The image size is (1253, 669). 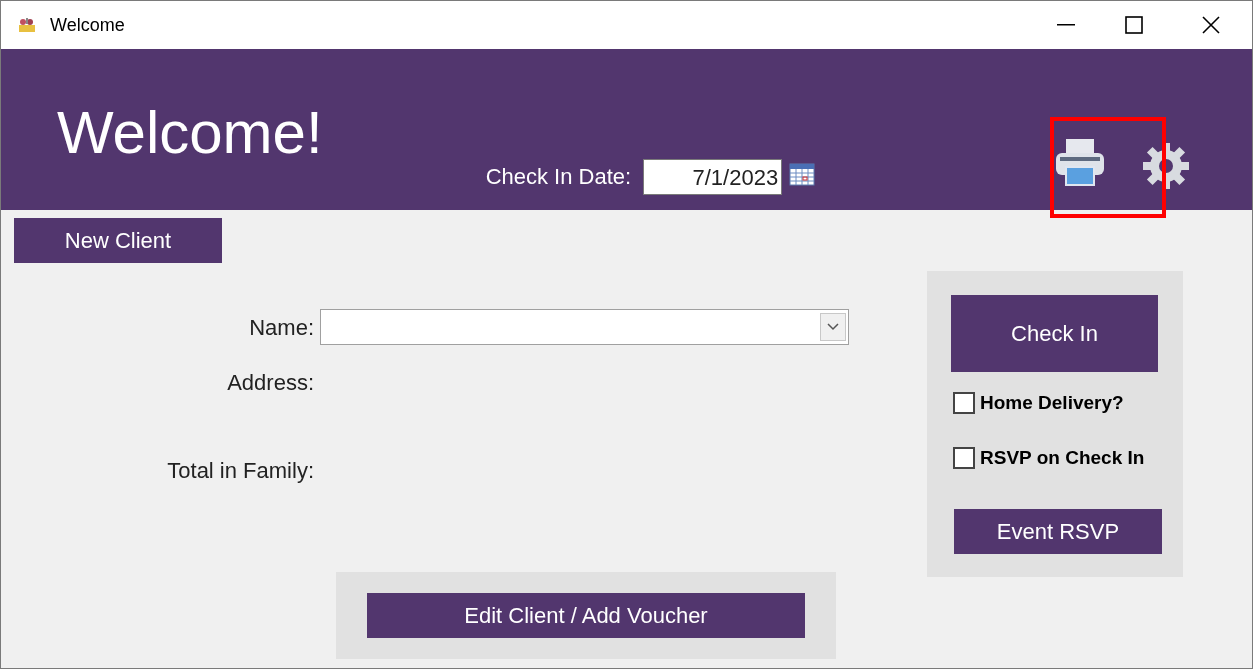 I want to click on check-in-button: Check In, so click(x=1054, y=333).